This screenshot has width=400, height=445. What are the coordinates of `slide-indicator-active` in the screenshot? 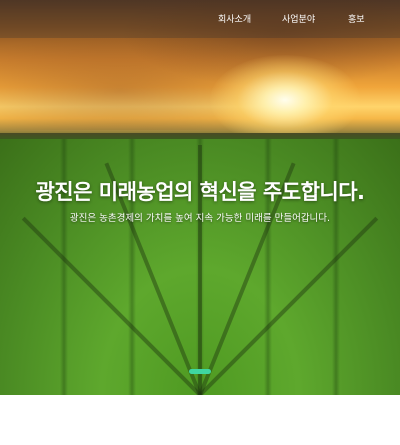 It's located at (200, 371).